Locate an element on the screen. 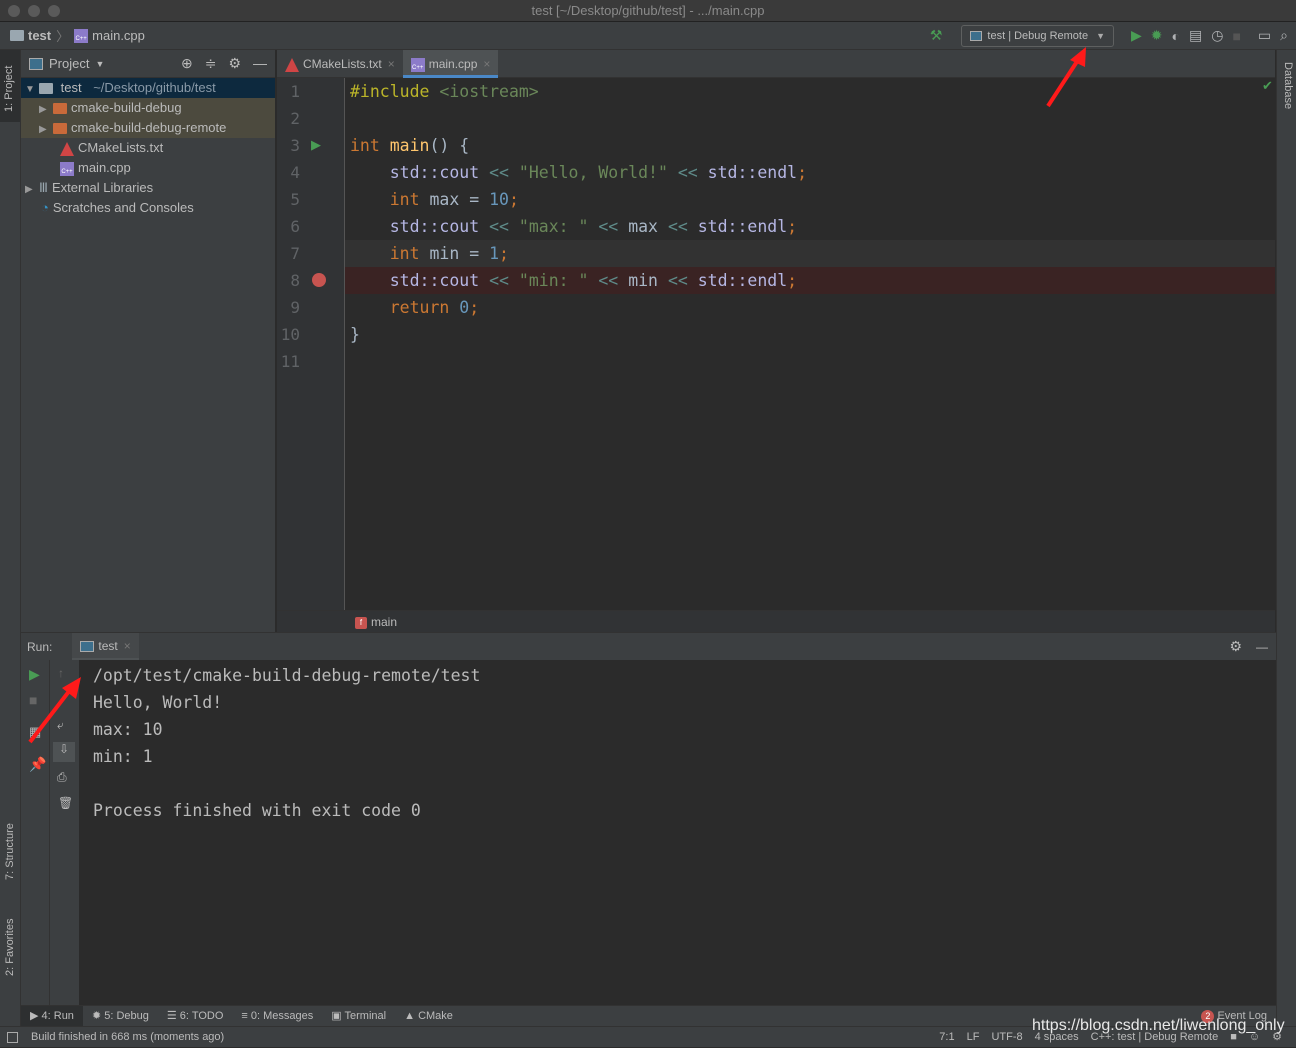  breadcrumb-main: main is located at coordinates (384, 622).